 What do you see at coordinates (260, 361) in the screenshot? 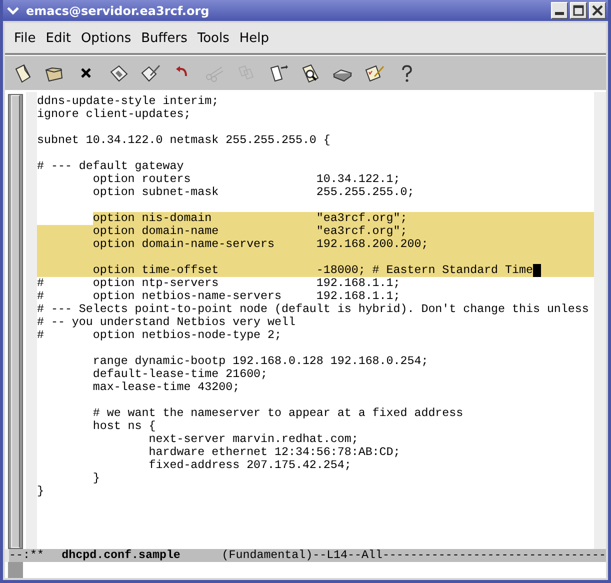
I see `code-line: range dynamic-bootp 192.168.0.128 192.168.0.254;` at bounding box center [260, 361].